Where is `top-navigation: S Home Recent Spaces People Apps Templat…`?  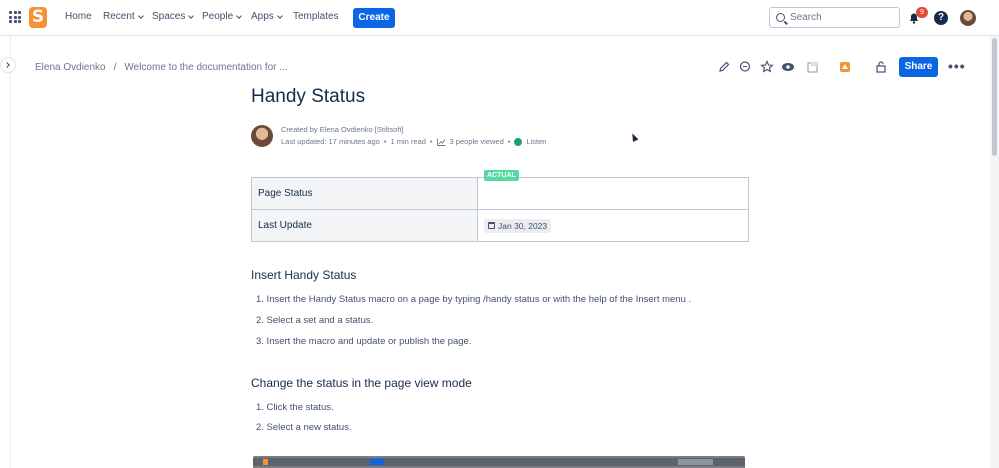
top-navigation: S Home Recent Spaces People Apps Templat… is located at coordinates (499, 18).